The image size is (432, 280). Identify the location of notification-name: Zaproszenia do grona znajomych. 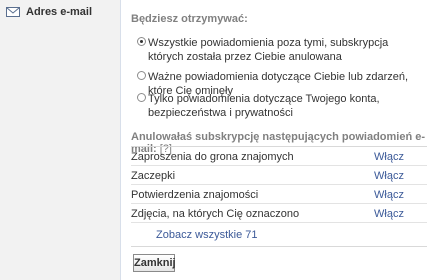
(212, 157).